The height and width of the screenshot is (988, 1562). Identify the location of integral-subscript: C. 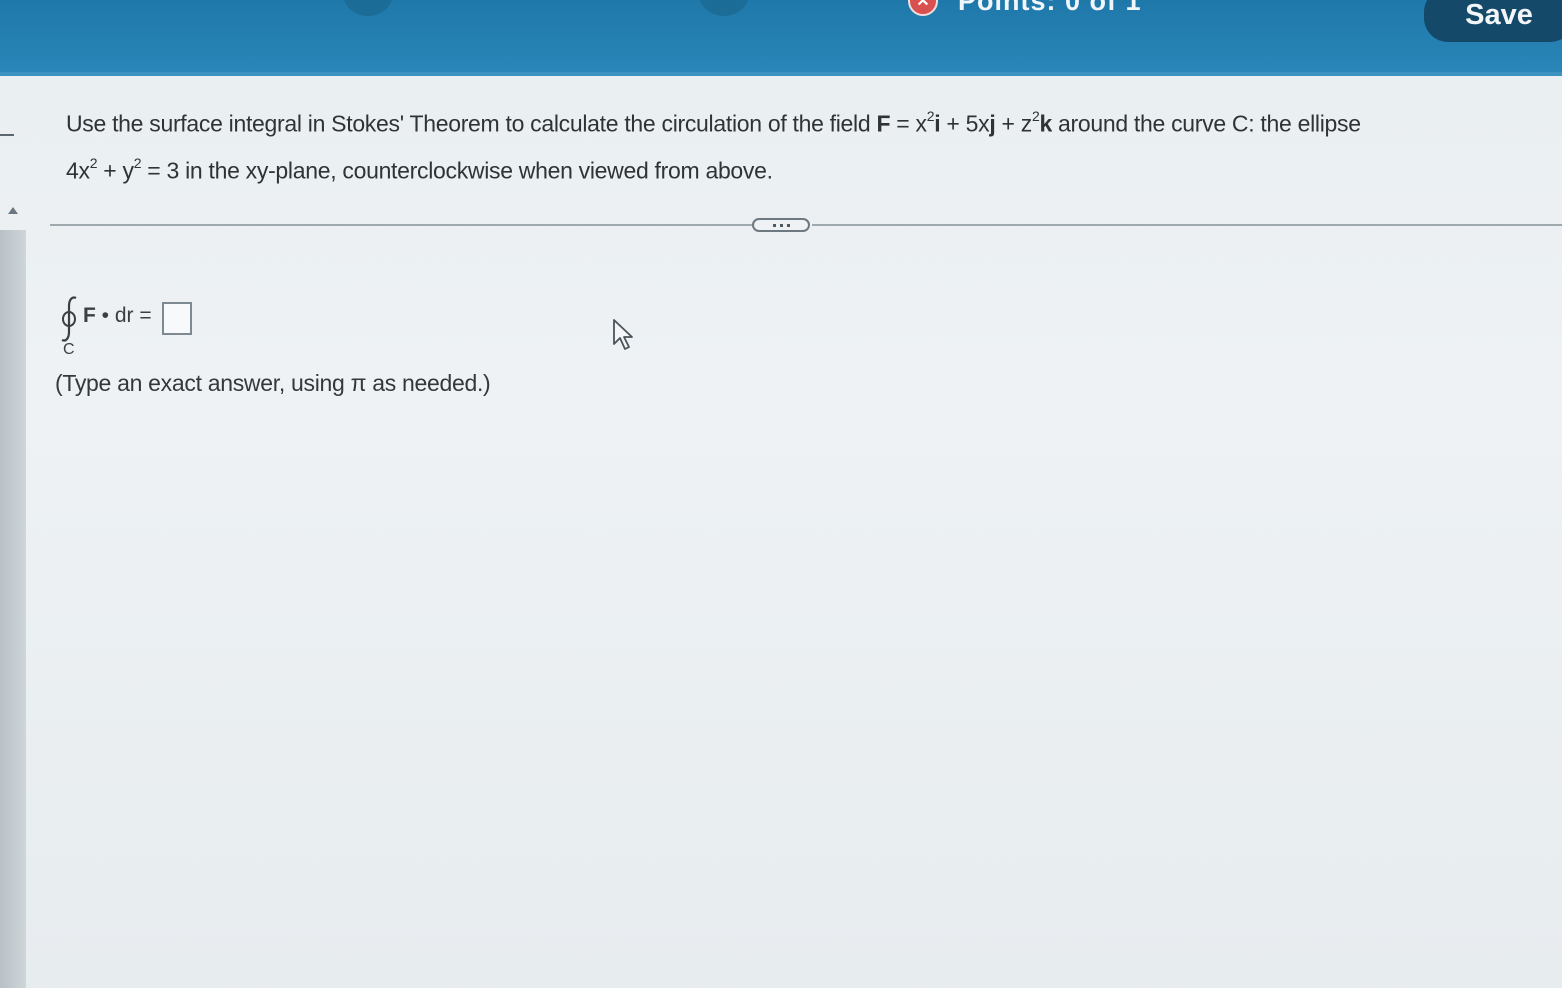
(69, 349).